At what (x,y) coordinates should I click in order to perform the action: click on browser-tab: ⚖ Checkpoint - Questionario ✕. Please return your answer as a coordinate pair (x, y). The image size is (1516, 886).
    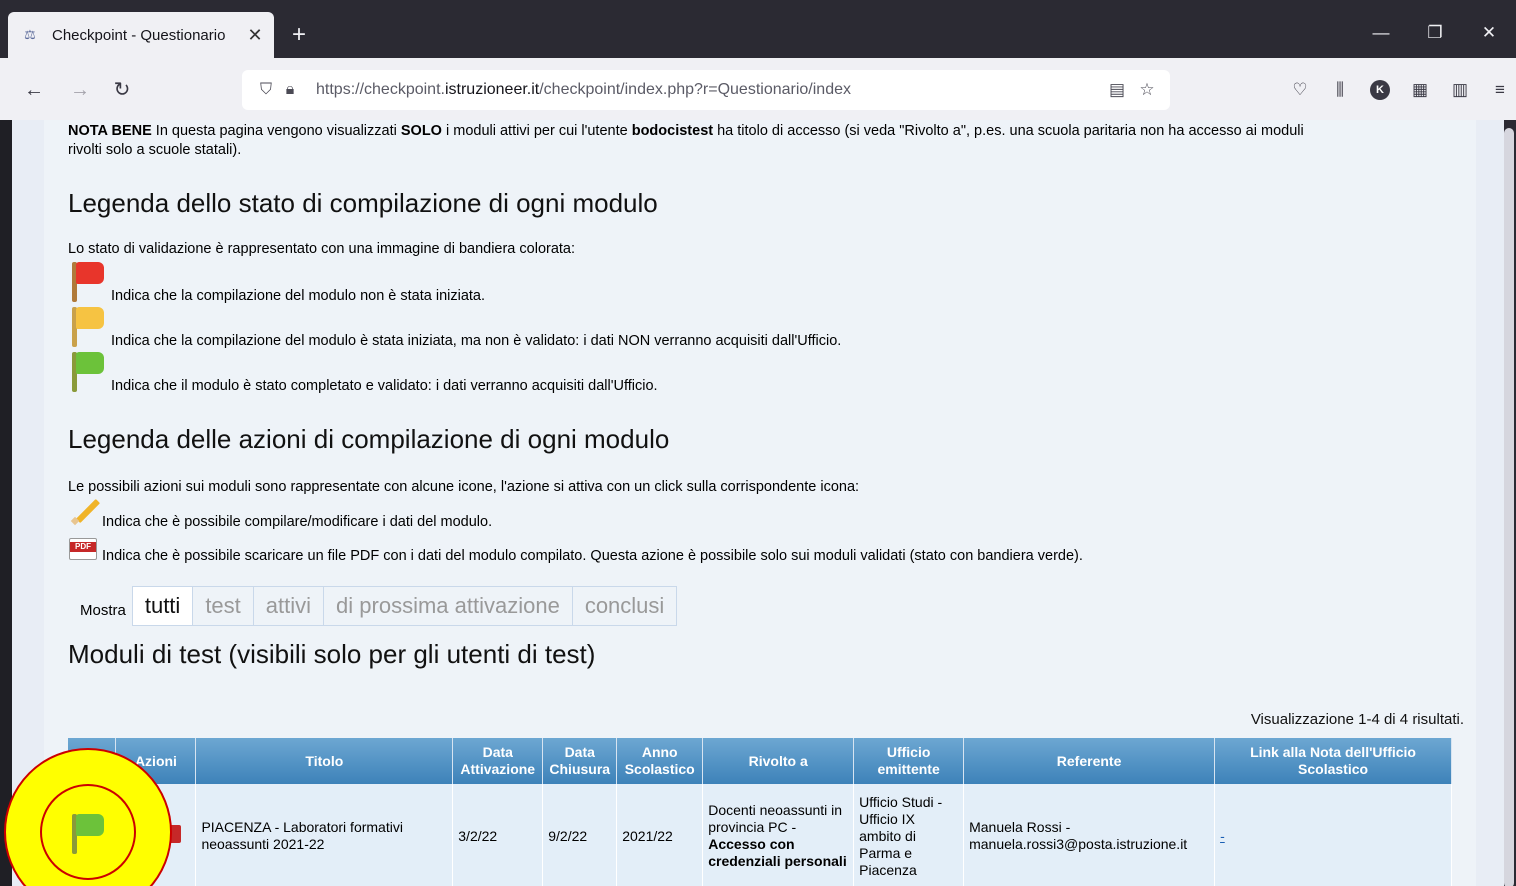
    Looking at the image, I should click on (141, 35).